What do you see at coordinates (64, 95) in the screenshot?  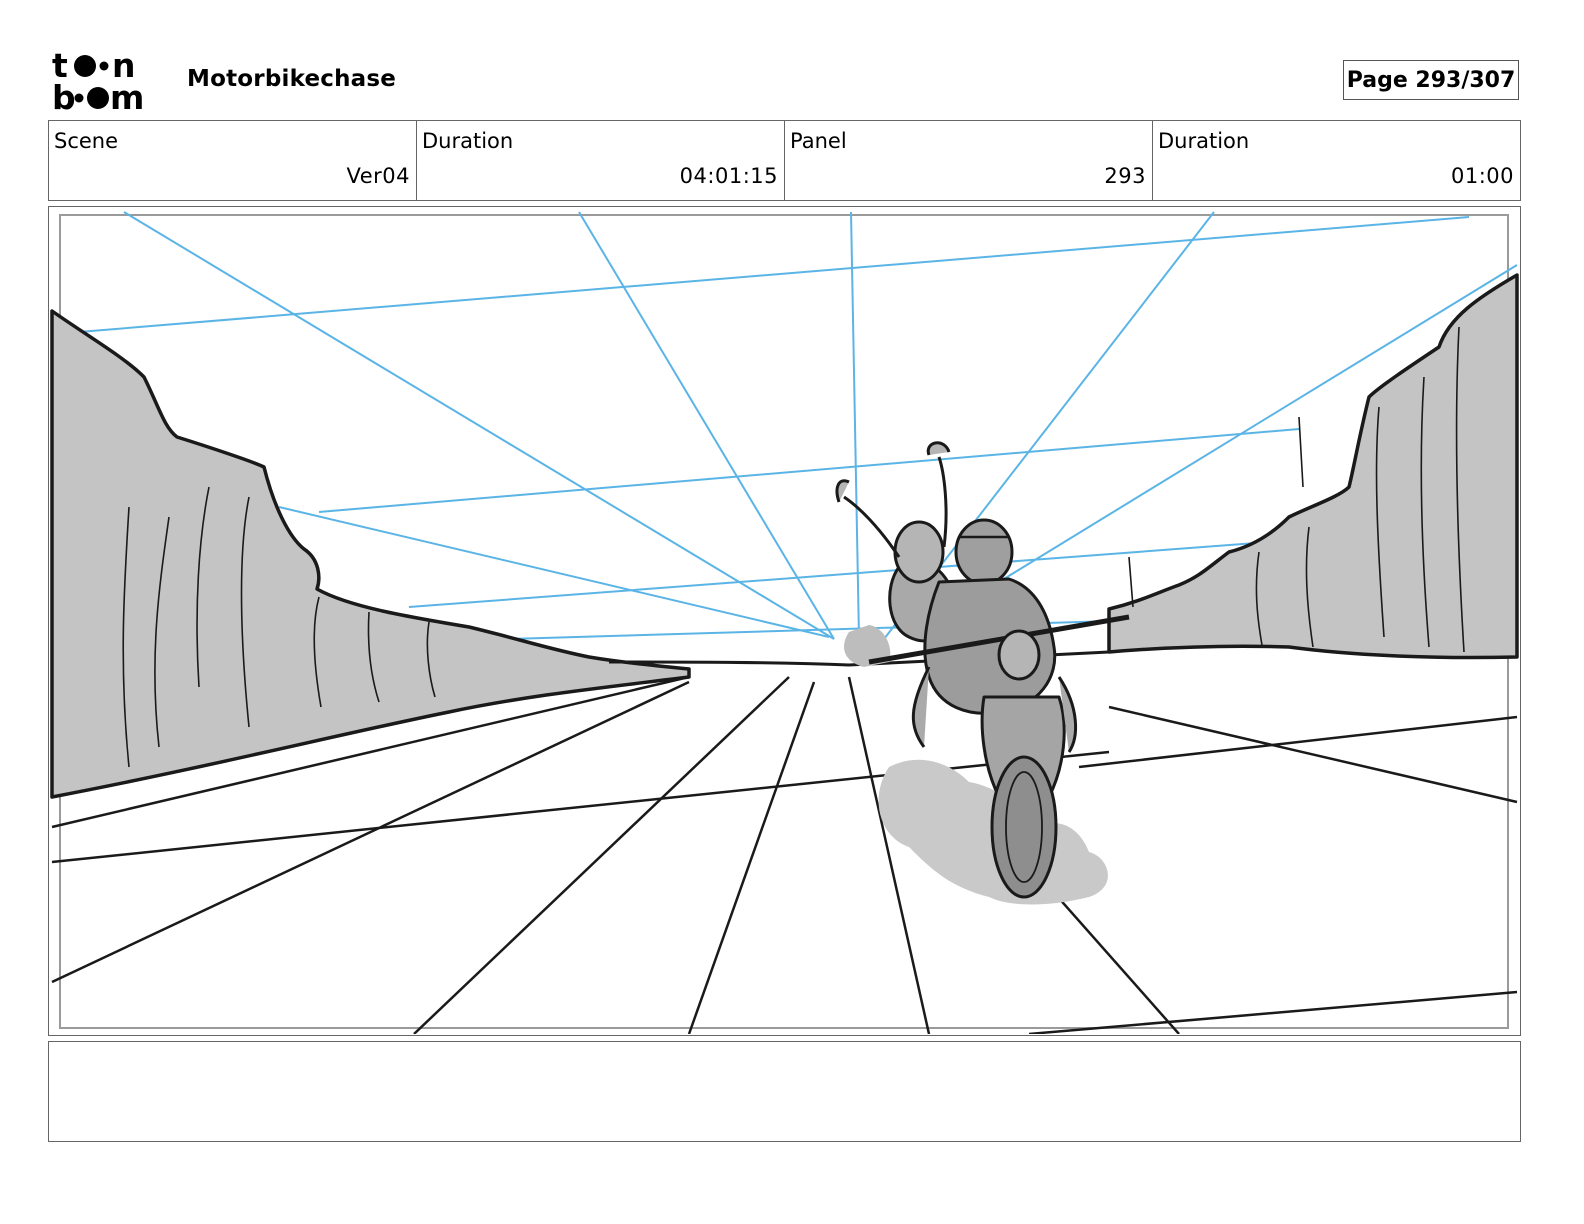 I see `svg-text: b` at bounding box center [64, 95].